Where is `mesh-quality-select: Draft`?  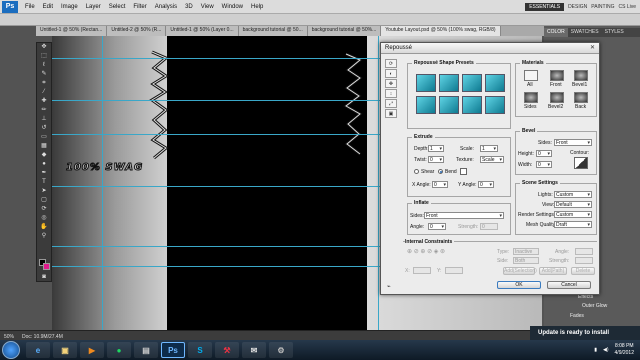
mesh-quality-select: Draft is located at coordinates (573, 224).